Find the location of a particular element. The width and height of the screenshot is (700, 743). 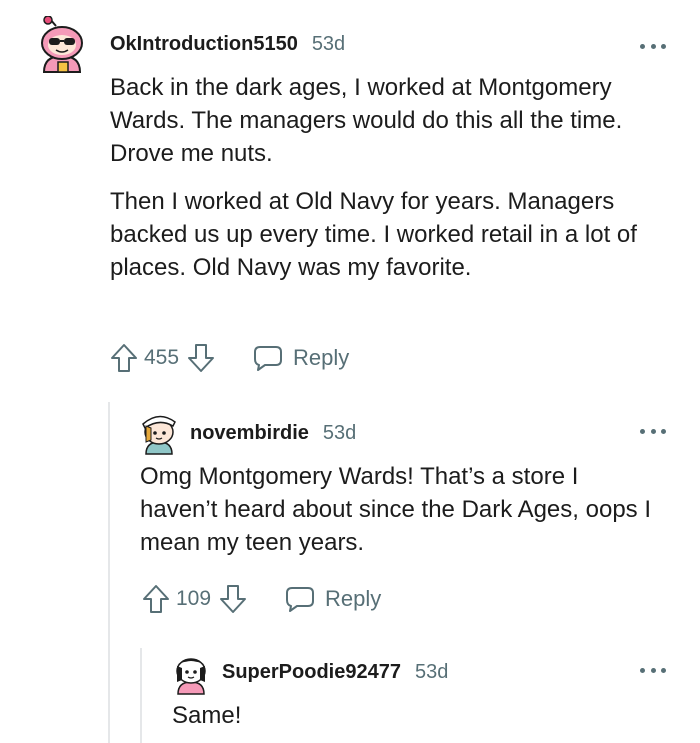

comment-meta: SuperPoodie92477 53d is located at coordinates (335, 672).